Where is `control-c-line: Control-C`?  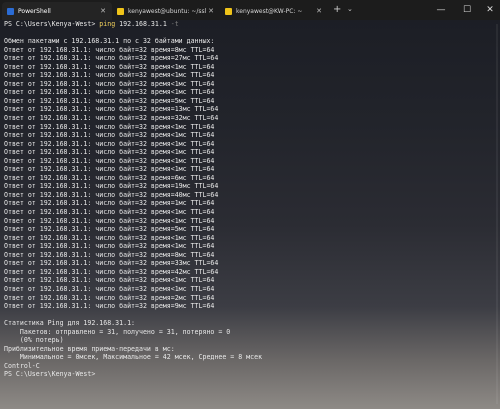
control-c-line: Control-C is located at coordinates (22, 365).